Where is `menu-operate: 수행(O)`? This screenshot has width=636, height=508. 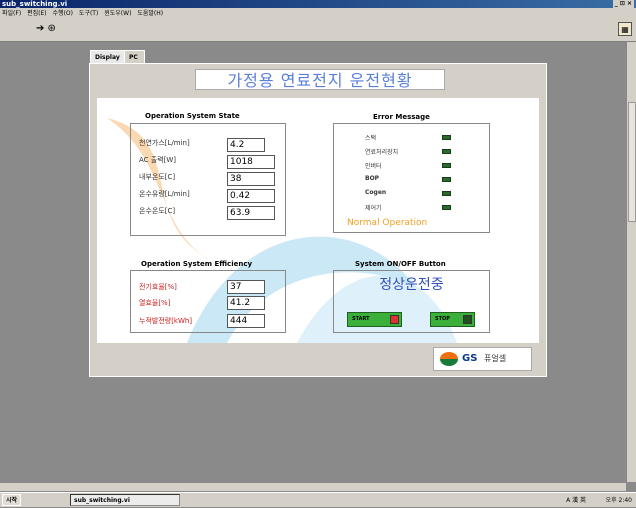 menu-operate: 수행(O) is located at coordinates (63, 13).